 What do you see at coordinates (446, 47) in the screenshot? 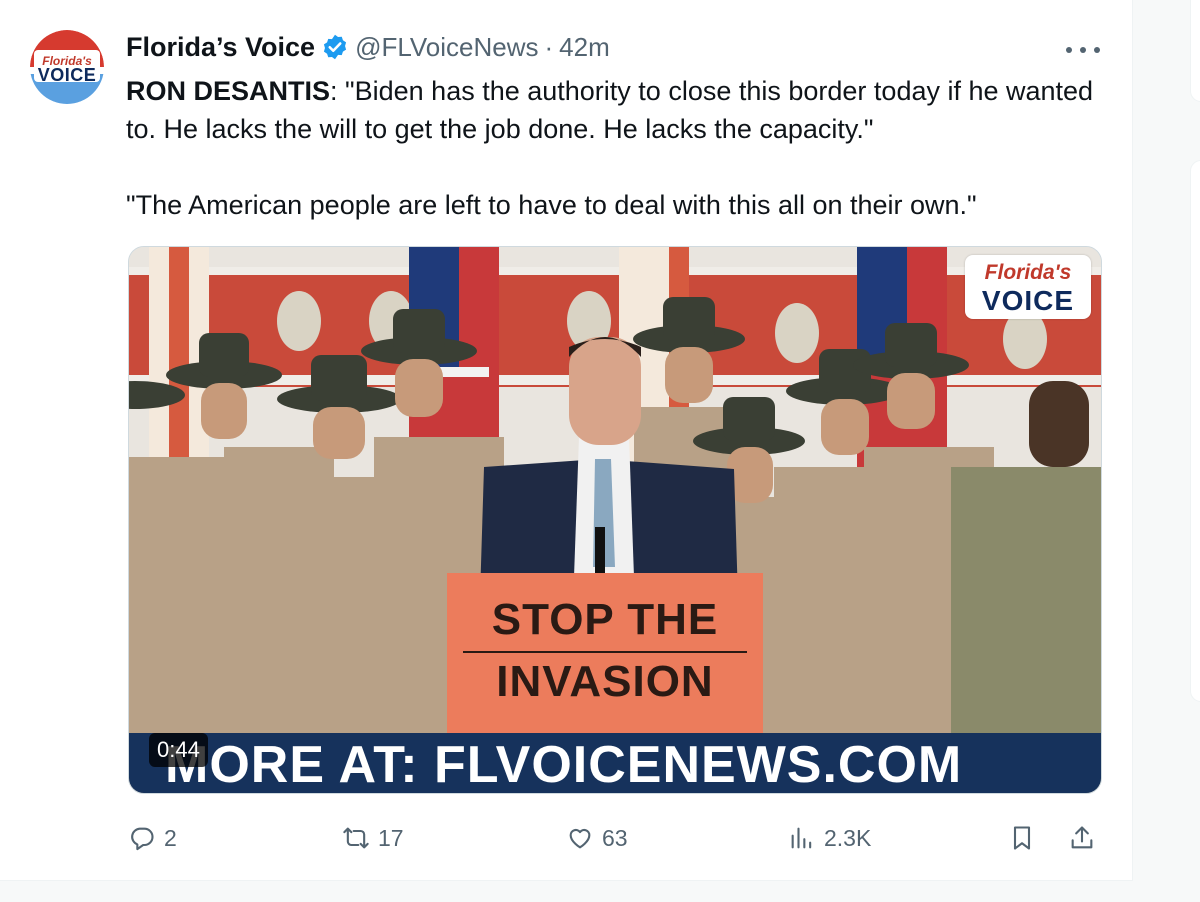
I see `author-handle: @FLVoiceNews` at bounding box center [446, 47].